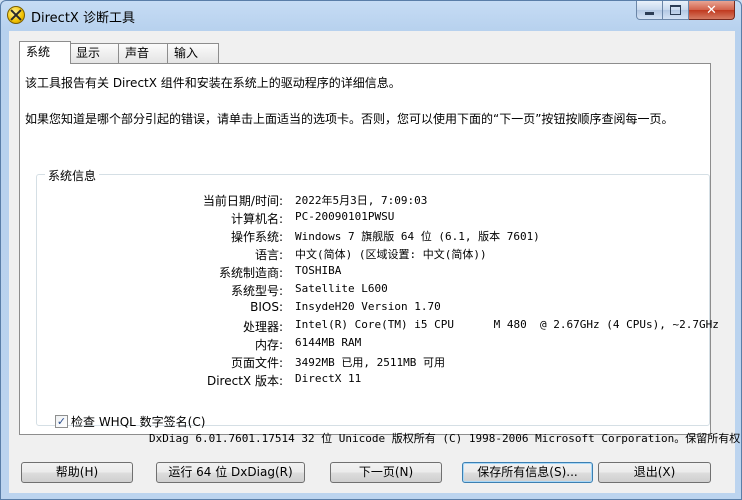 Image resolution: width=742 pixels, height=500 pixels. Describe the element at coordinates (186, 53) in the screenshot. I see `tab-label: 输入` at that location.